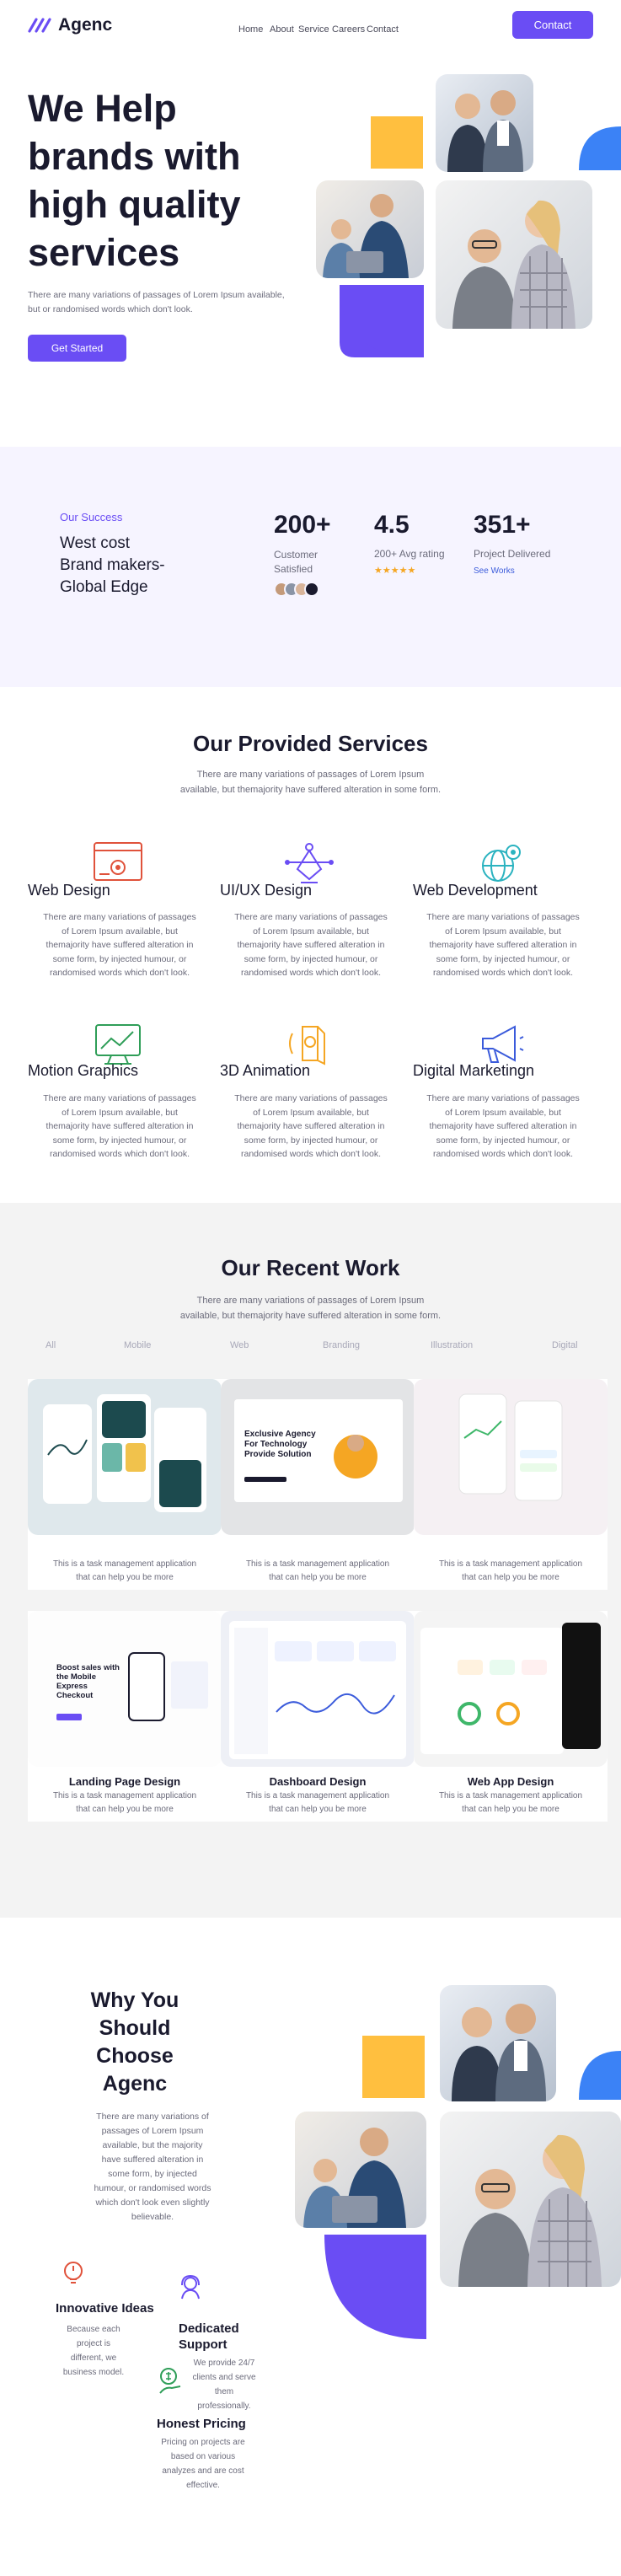  What do you see at coordinates (424, 570) in the screenshot?
I see `rating-stars: ★★★★★` at bounding box center [424, 570].